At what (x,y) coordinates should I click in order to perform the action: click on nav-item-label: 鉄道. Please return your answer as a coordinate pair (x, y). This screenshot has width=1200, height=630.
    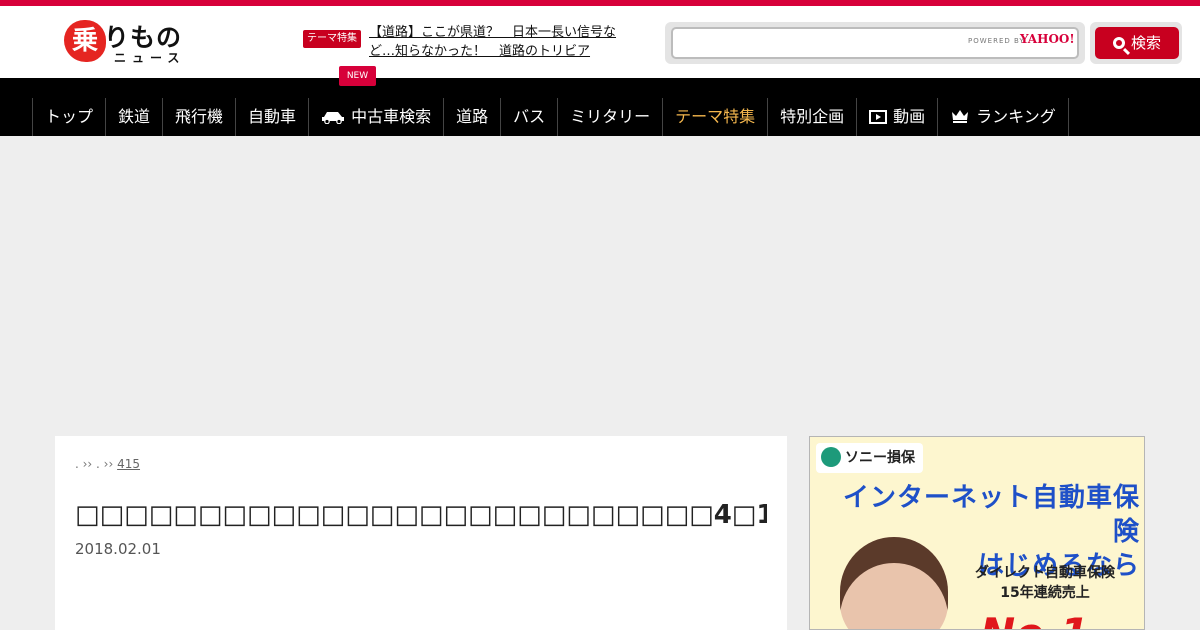
    Looking at the image, I should click on (134, 116).